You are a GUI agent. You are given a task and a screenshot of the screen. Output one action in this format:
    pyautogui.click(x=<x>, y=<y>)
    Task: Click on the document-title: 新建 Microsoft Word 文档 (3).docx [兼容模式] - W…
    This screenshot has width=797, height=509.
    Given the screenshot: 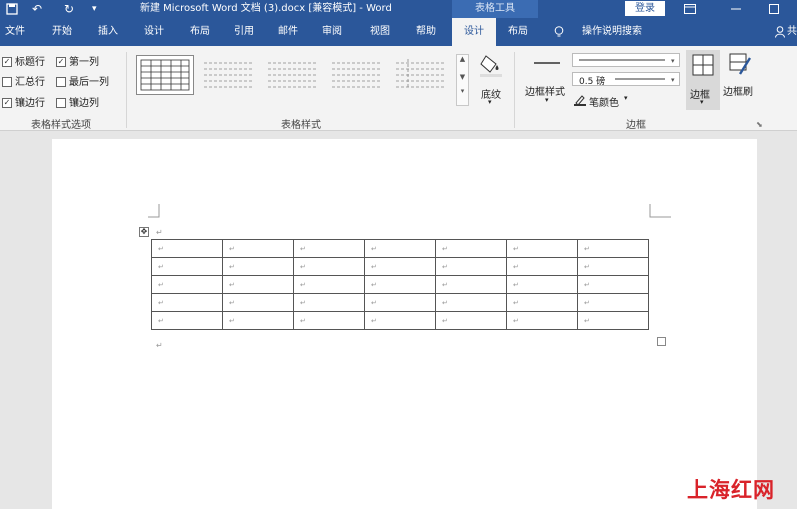 What is the action you would take?
    pyautogui.click(x=266, y=8)
    